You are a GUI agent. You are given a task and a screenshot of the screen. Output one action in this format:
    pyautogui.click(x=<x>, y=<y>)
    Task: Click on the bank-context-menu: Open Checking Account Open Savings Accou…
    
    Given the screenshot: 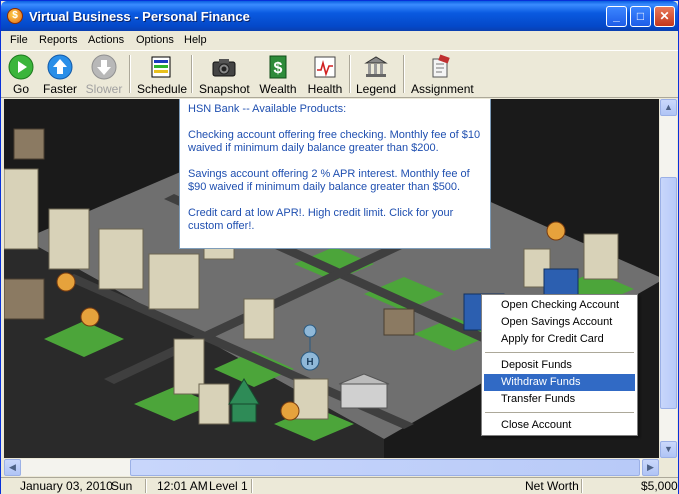 What is the action you would take?
    pyautogui.click(x=559, y=365)
    